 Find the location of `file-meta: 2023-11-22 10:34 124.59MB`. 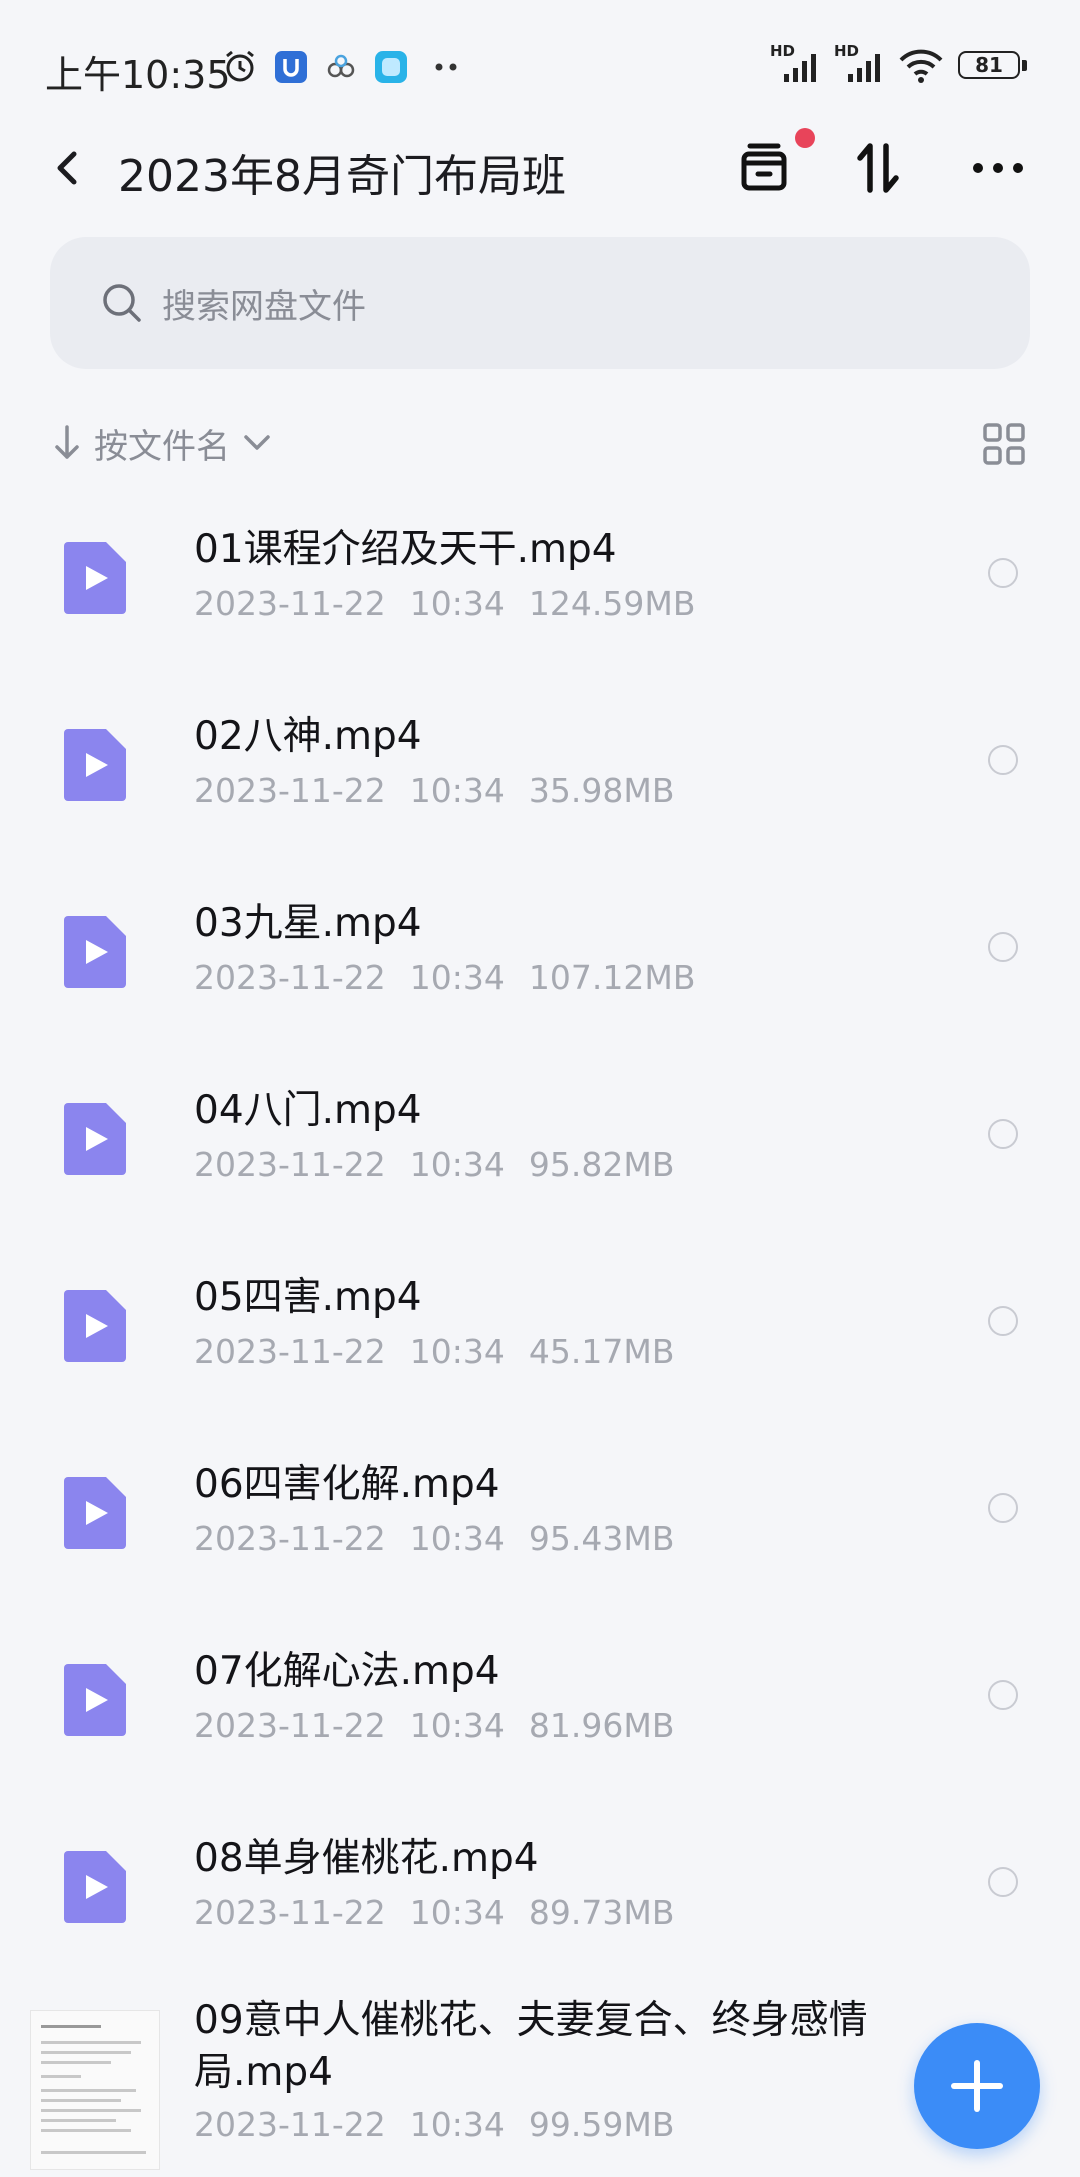

file-meta: 2023-11-22 10:34 124.59MB is located at coordinates (456, 603).